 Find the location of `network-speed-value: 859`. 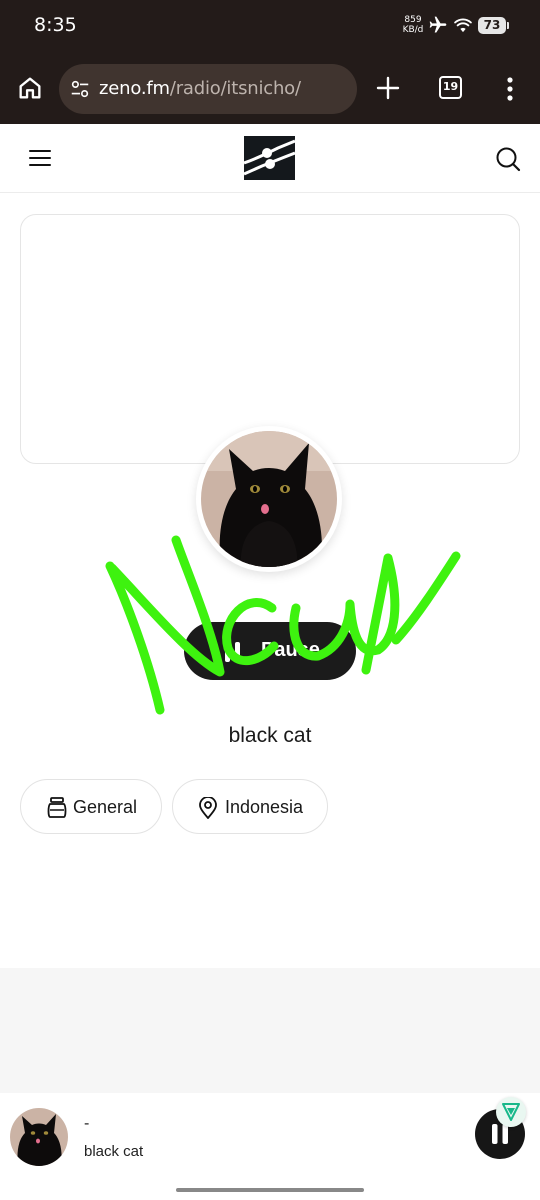

network-speed-value: 859 is located at coordinates (413, 20).